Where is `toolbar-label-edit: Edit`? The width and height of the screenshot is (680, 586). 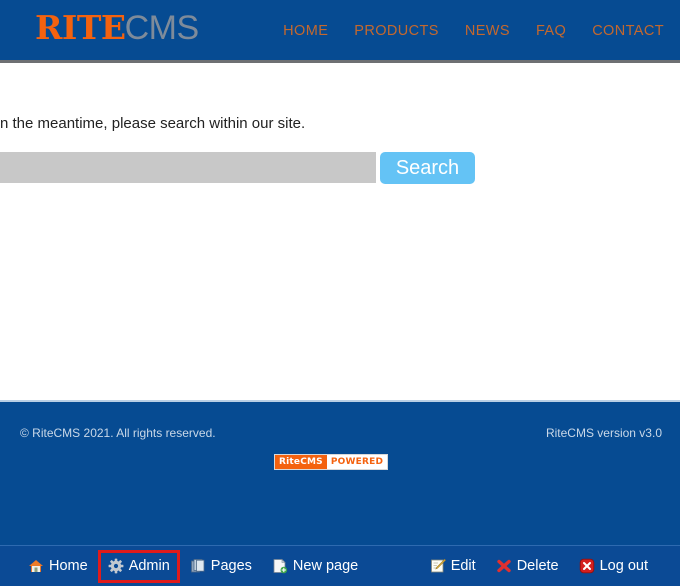 toolbar-label-edit: Edit is located at coordinates (463, 566).